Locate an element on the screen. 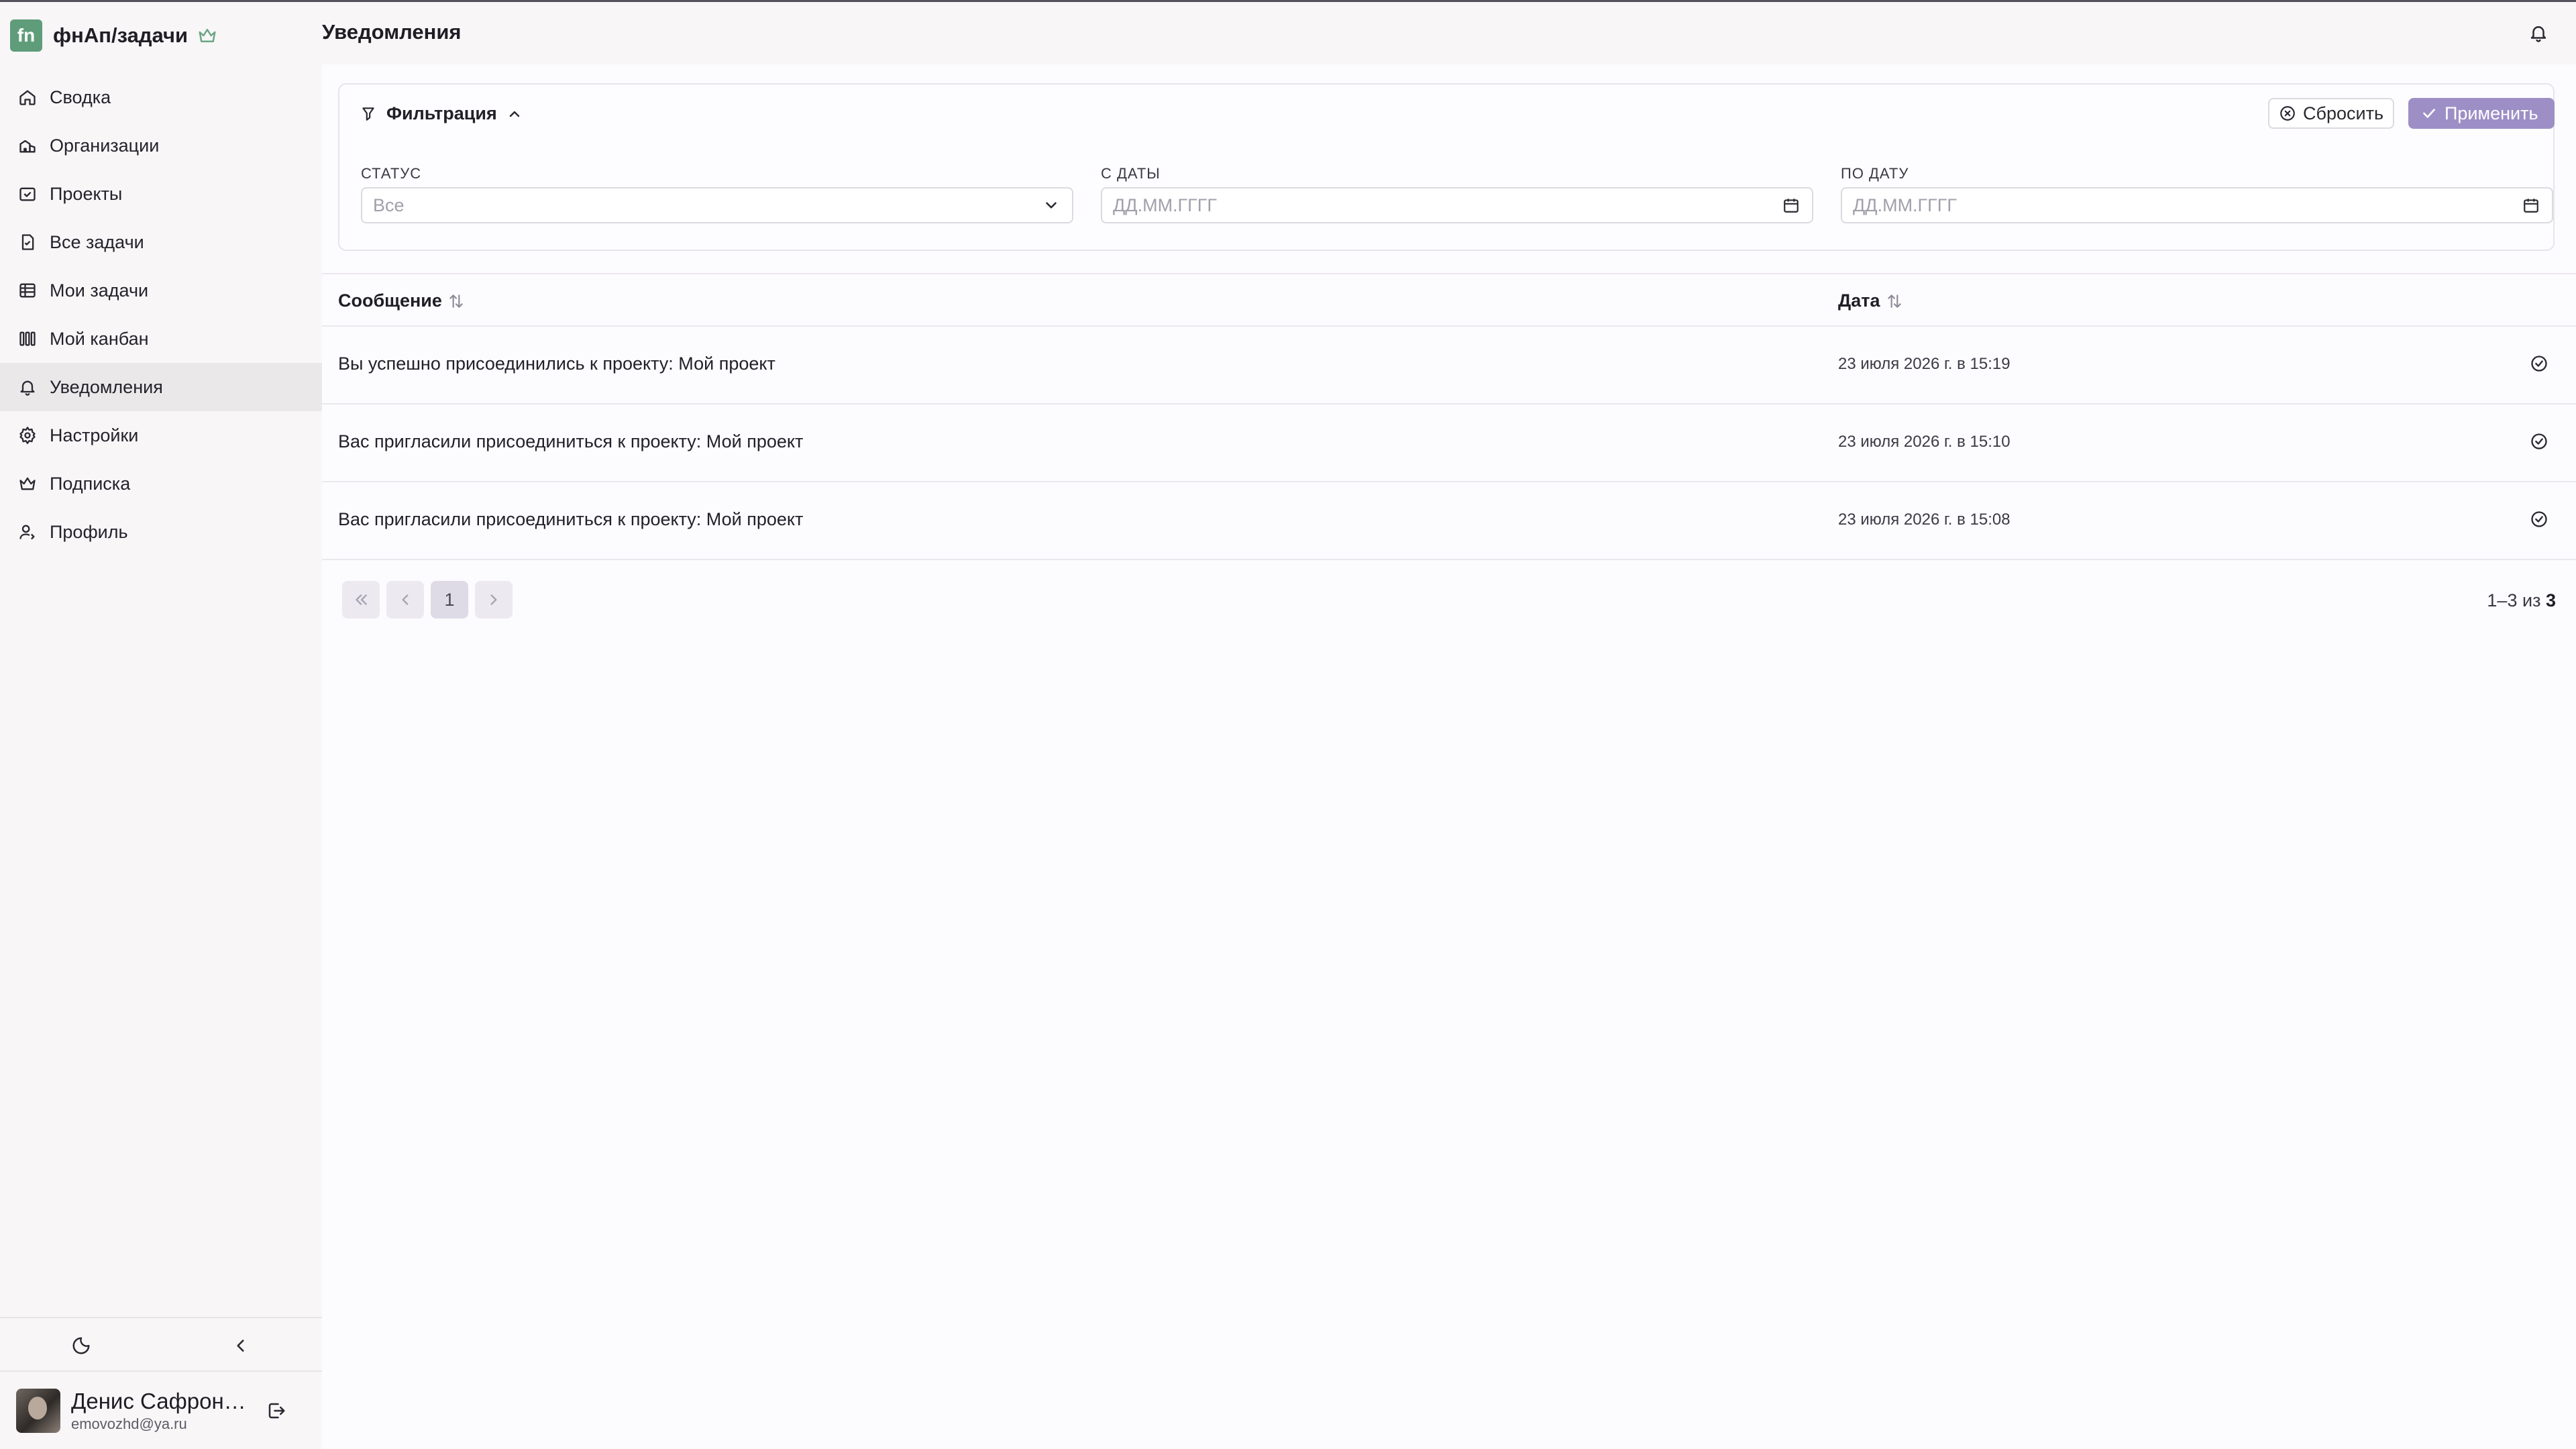 The image size is (2576, 1449). chevron-up-icon is located at coordinates (514, 114).